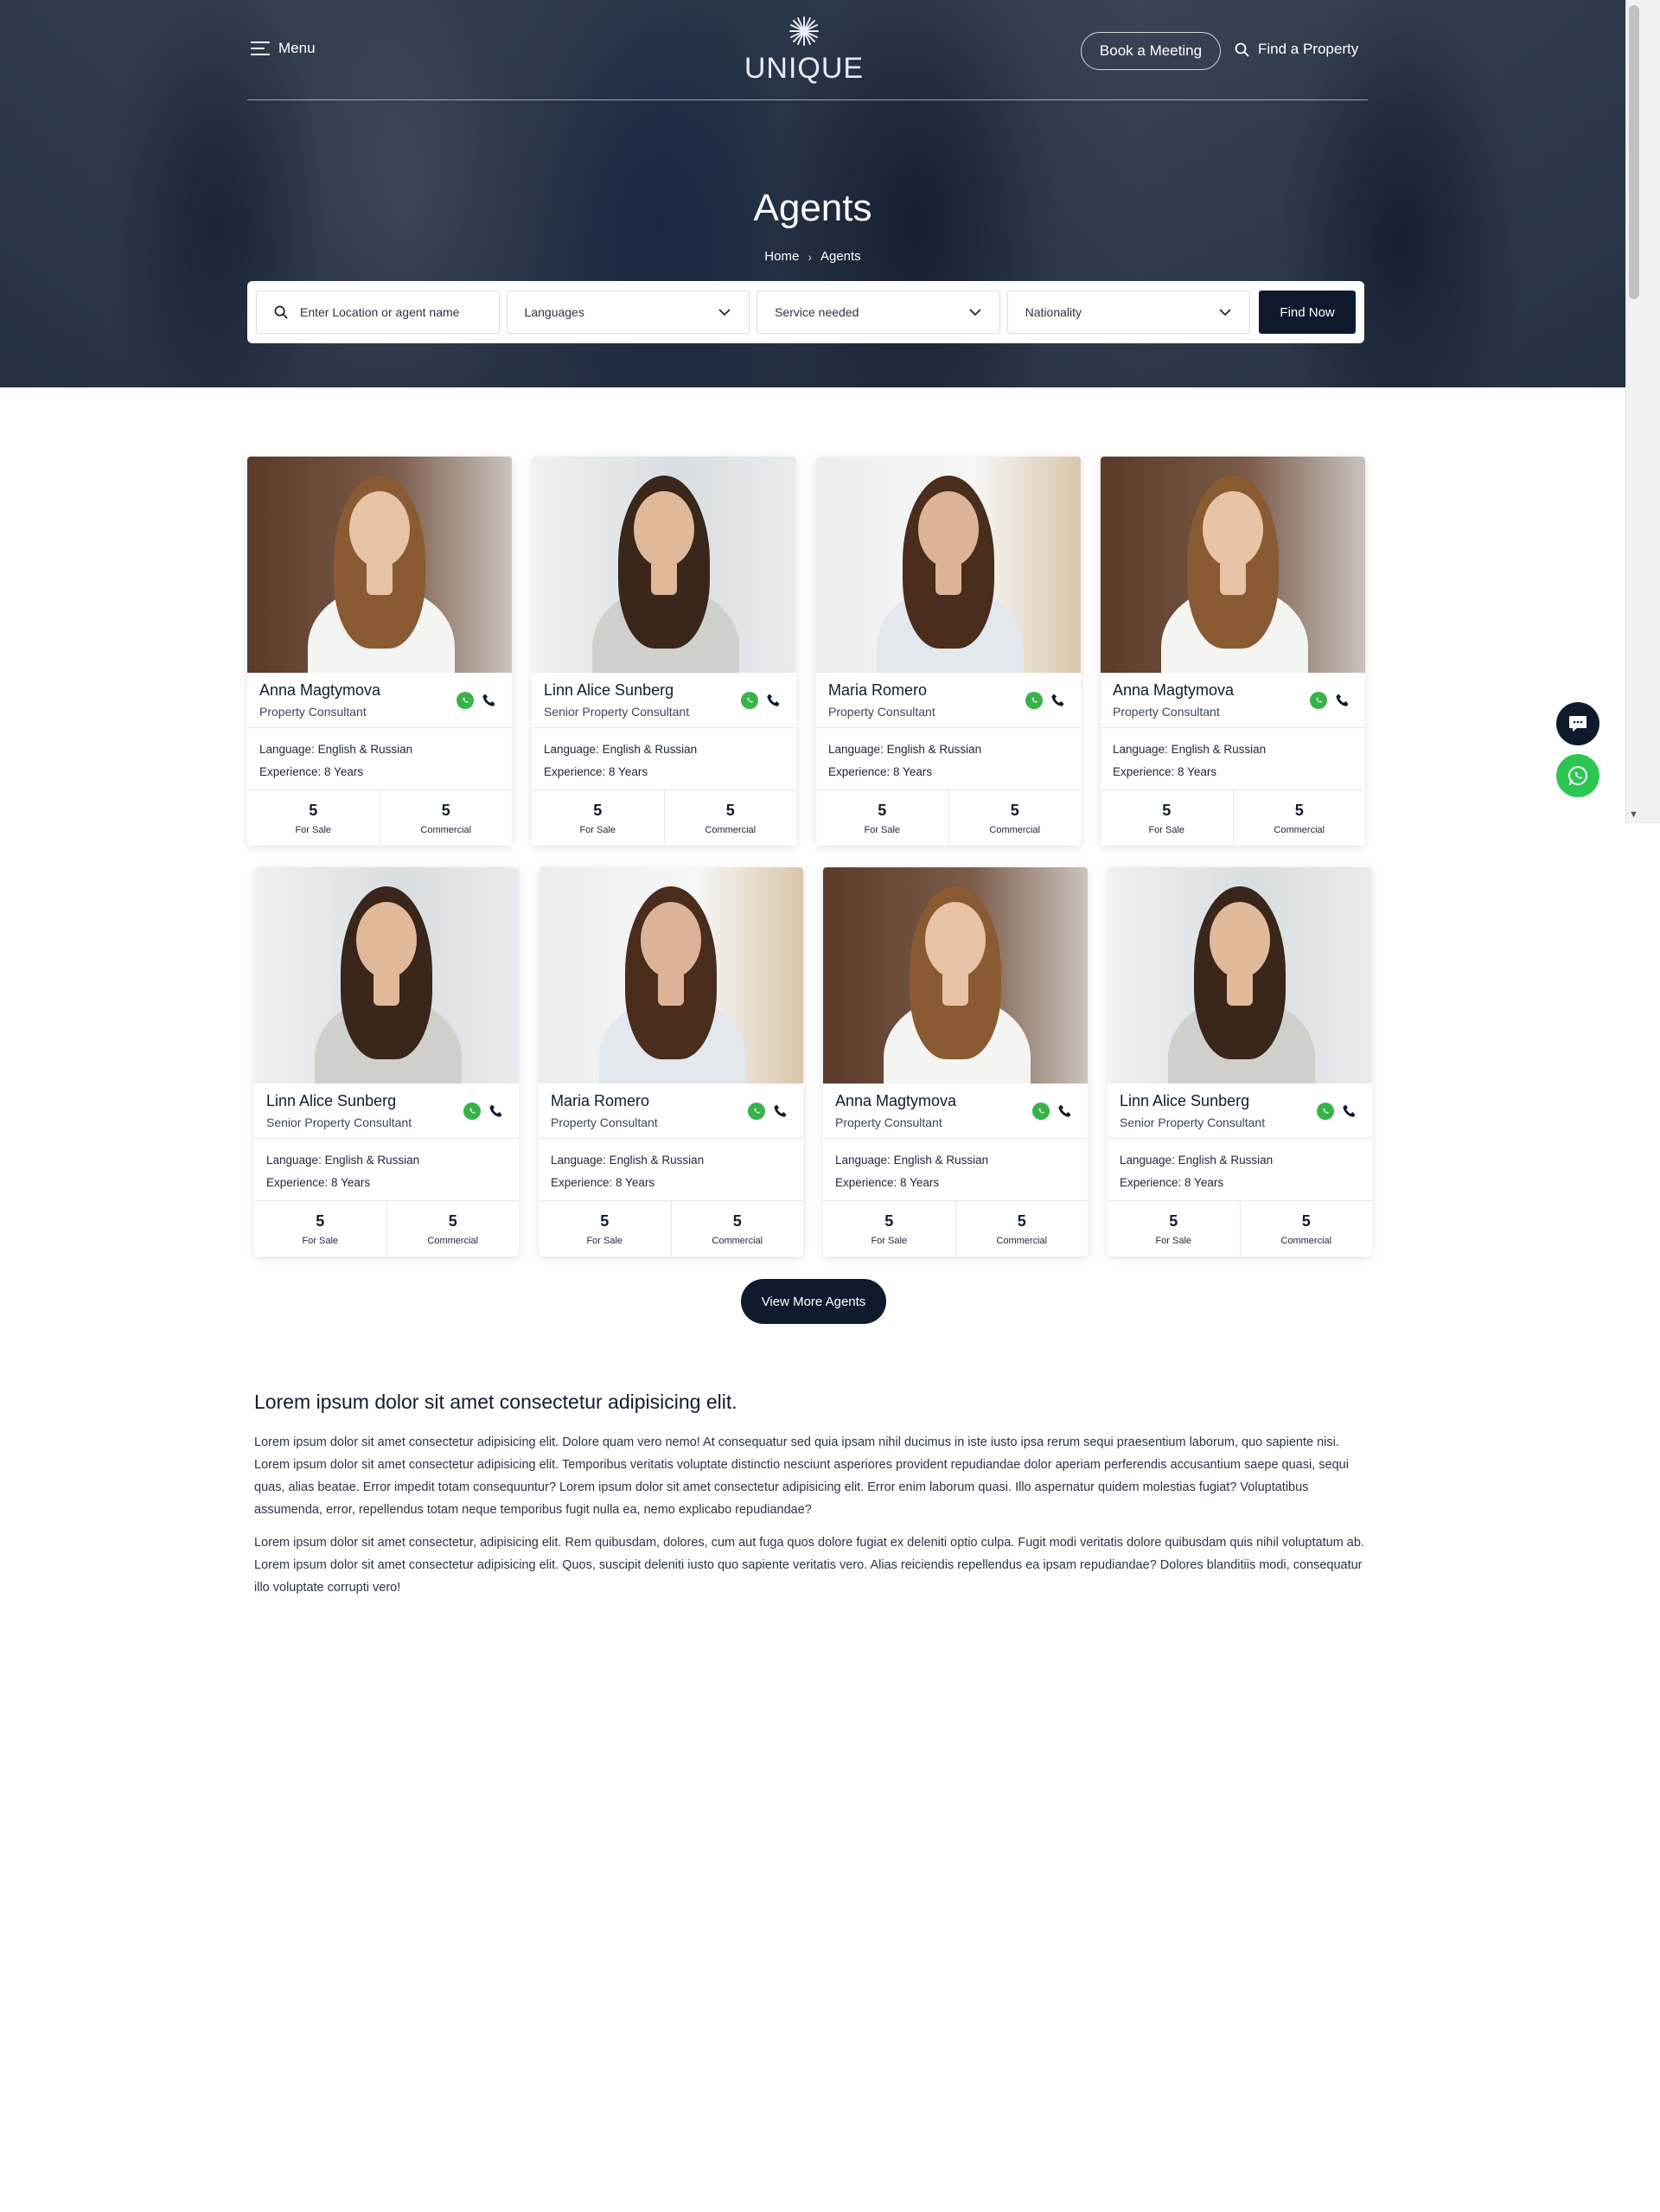  I want to click on menu-label: Menu, so click(297, 48).